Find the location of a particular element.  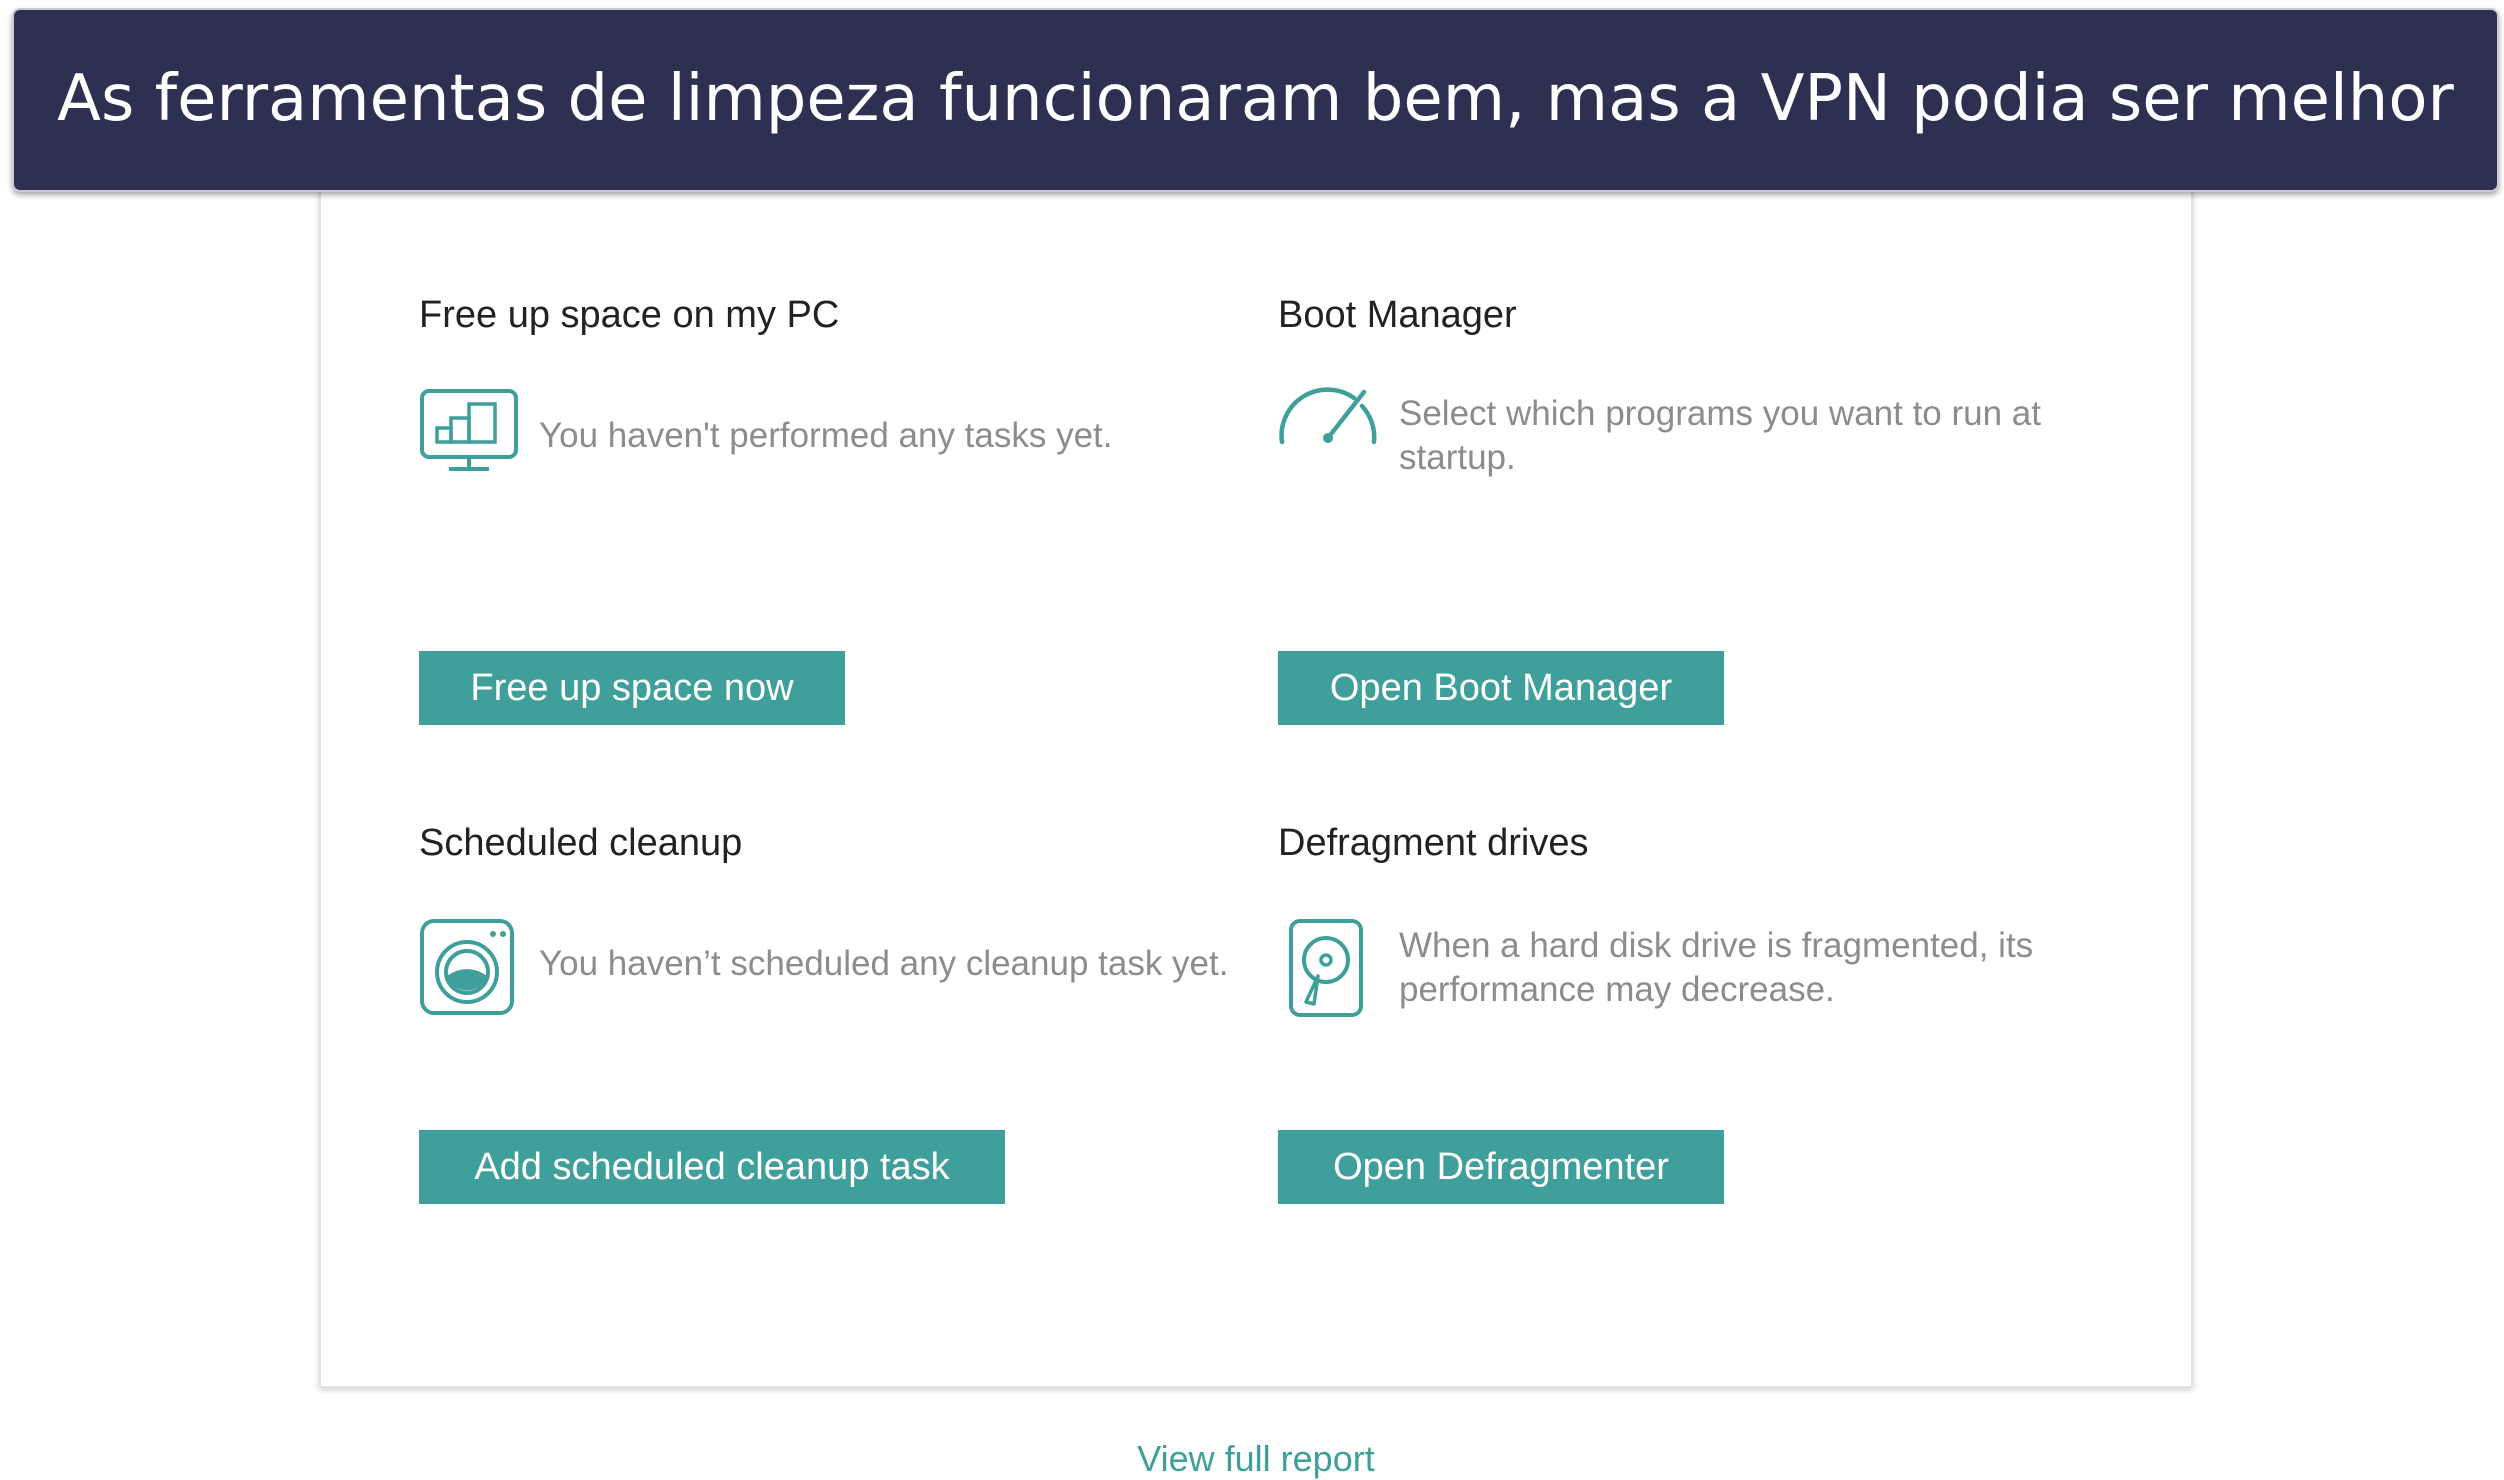

add-scheduled-cleanup-button: Add scheduled cleanup task is located at coordinates (712, 1167).